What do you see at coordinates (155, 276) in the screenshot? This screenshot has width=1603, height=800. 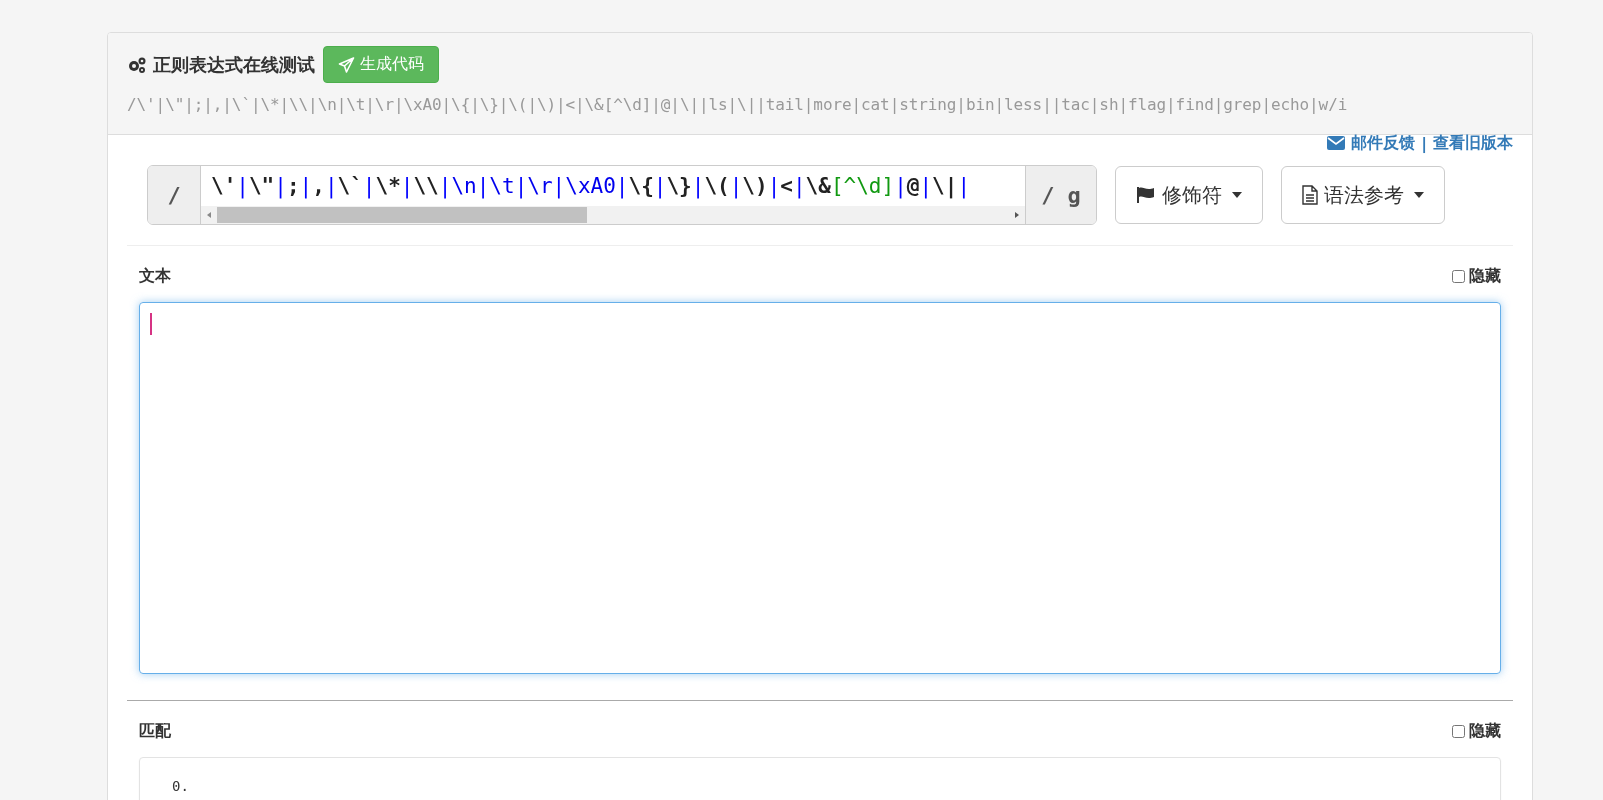 I see `text-label: 文本` at bounding box center [155, 276].